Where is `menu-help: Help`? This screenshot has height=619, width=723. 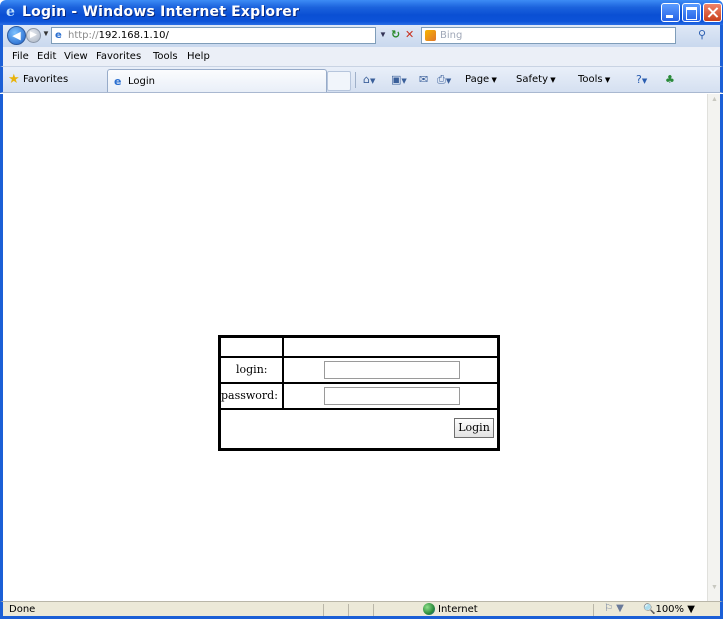
menu-help: Help is located at coordinates (198, 56).